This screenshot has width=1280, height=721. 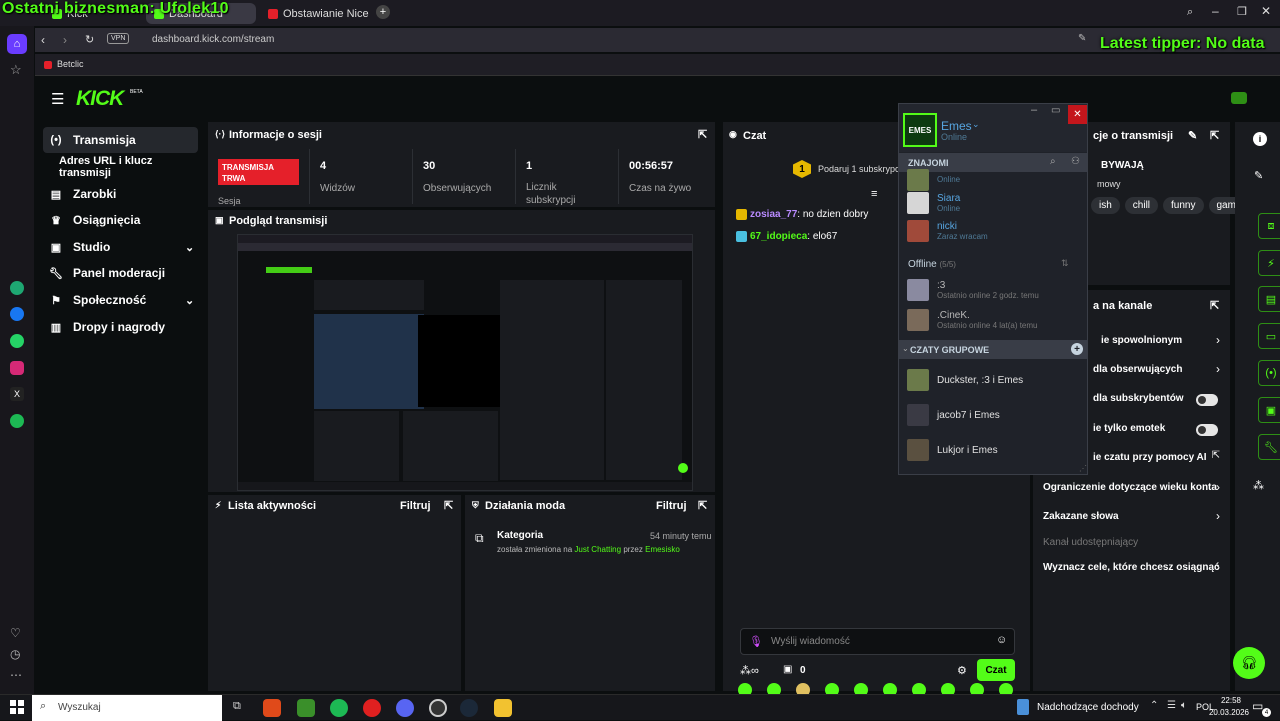 I want to click on windows-start-icon, so click(x=17, y=707).